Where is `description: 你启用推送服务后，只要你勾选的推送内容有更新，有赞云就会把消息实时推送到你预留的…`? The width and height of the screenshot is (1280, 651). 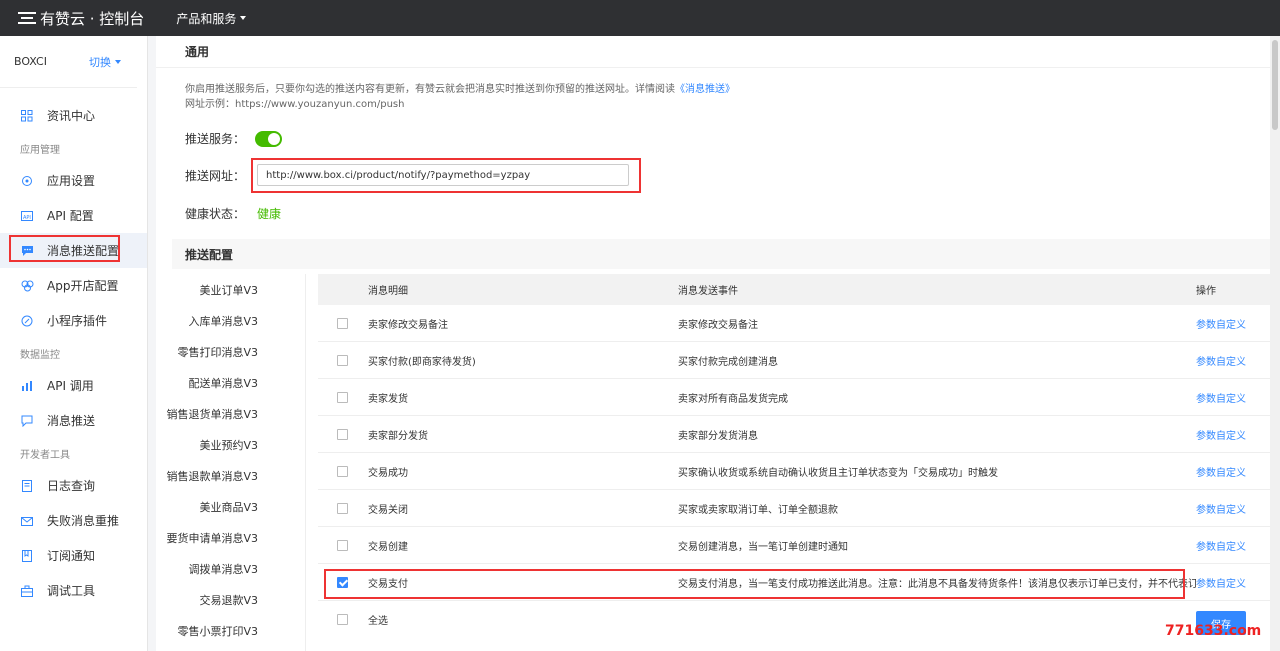 description: 你启用推送服务后，只要你勾选的推送内容有更新，有赞云就会把消息实时推送到你预留的… is located at coordinates (718, 90).